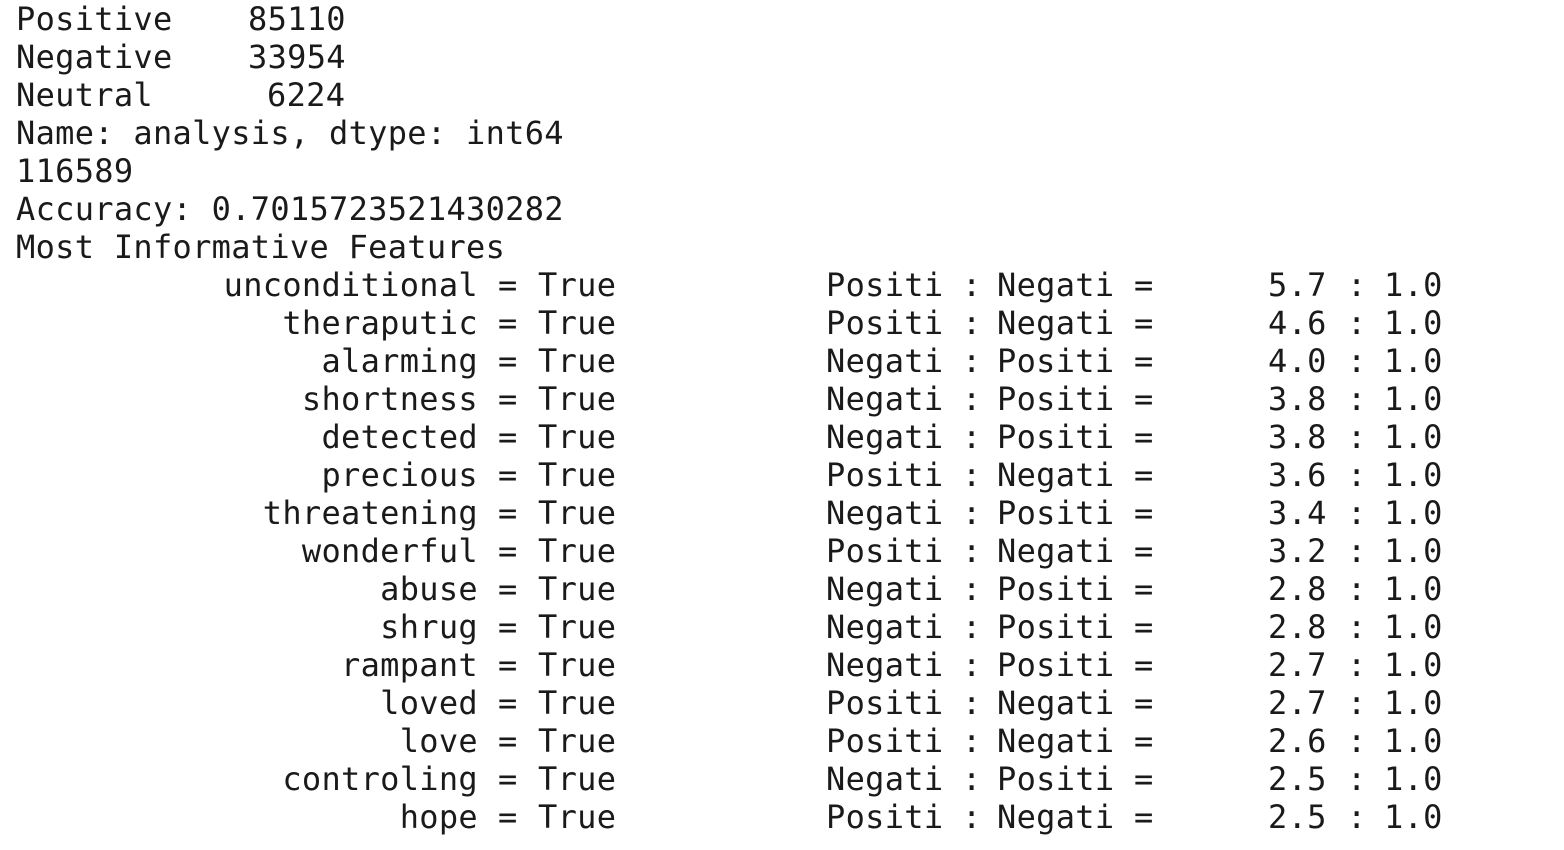  I want to click on feature-row: shortness = True Negati: Positi = 3.8:1.0, so click(782, 399).